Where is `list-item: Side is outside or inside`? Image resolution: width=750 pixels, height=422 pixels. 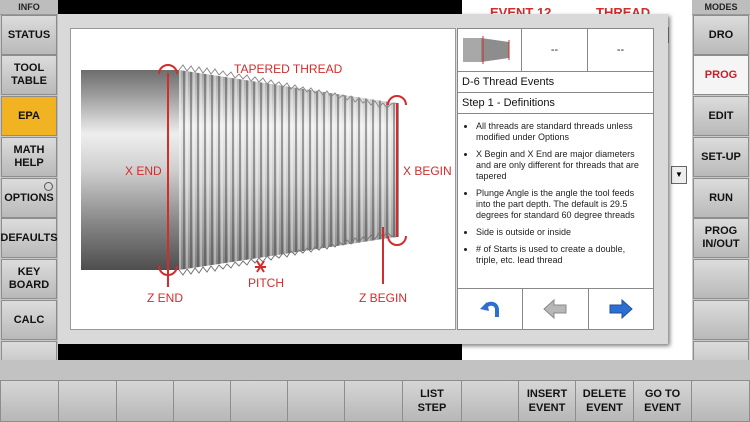
list-item: Side is outside or inside is located at coordinates (561, 232).